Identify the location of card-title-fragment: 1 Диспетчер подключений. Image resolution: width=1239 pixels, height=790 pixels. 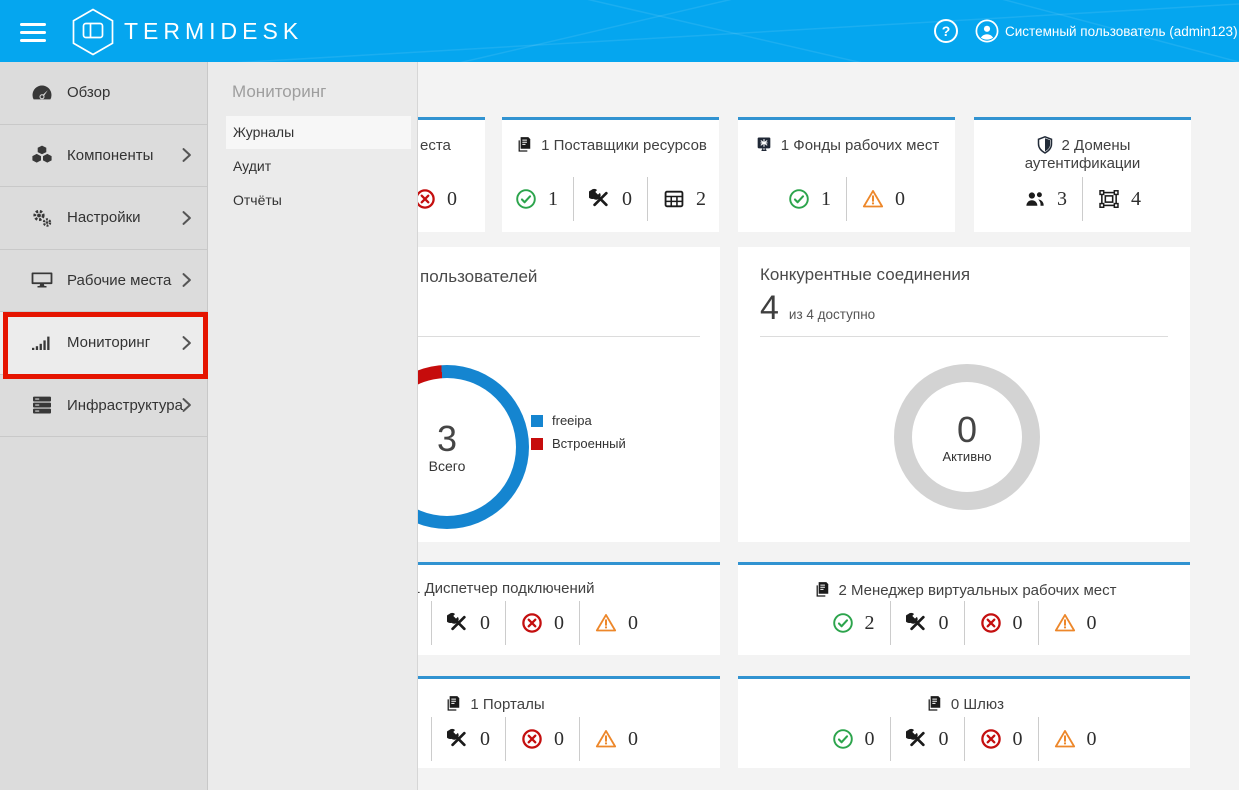
(503, 588).